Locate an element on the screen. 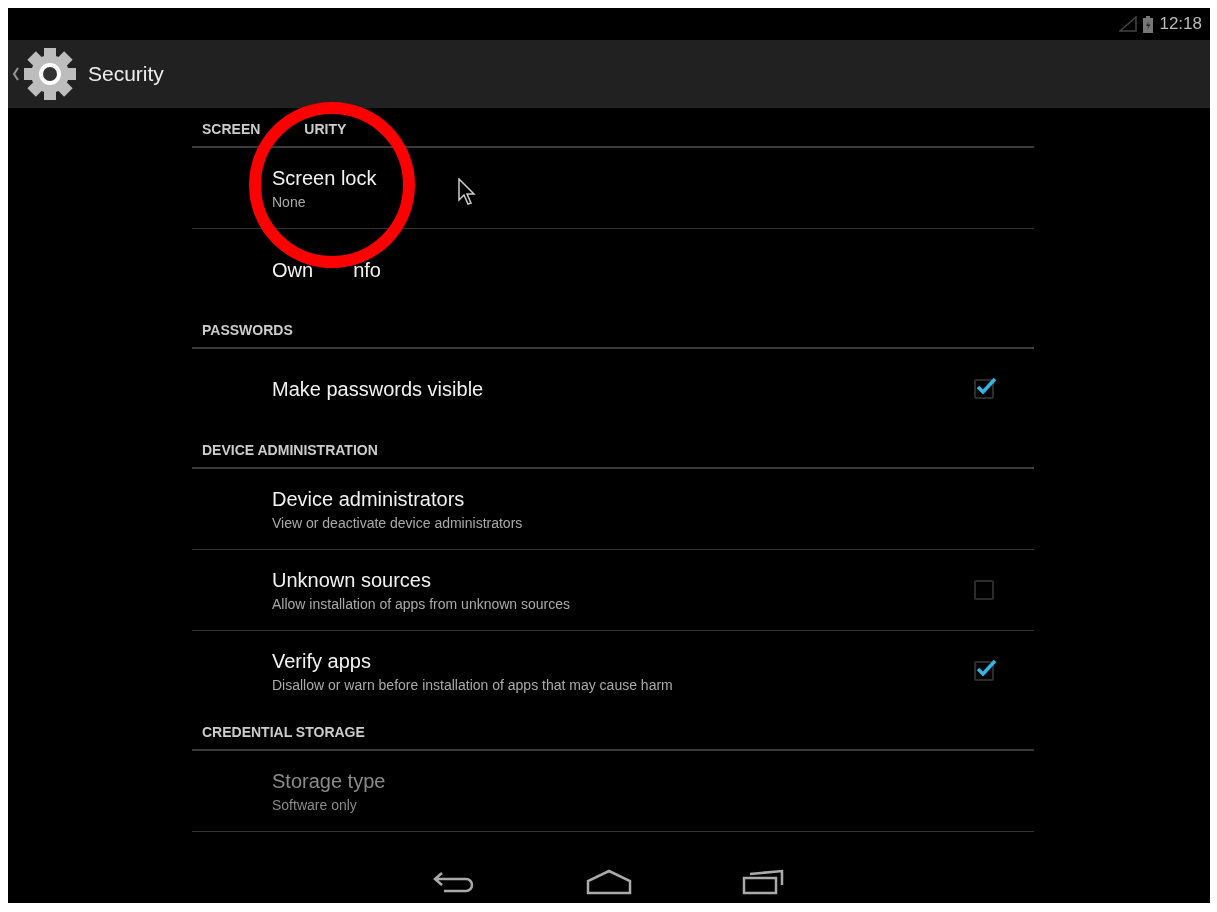 The width and height of the screenshot is (1217, 912). recent-apps-button is located at coordinates (764, 881).